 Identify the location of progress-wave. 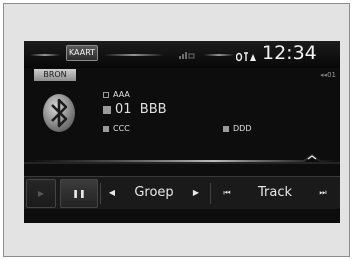
(182, 158).